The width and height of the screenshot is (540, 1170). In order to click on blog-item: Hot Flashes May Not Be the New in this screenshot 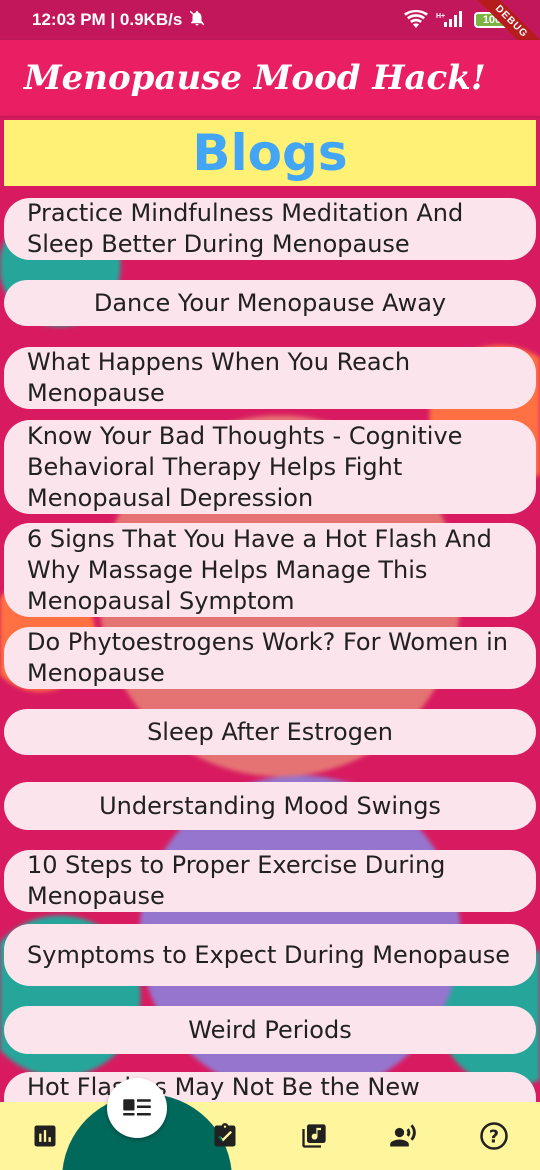, I will do `click(270, 1087)`.